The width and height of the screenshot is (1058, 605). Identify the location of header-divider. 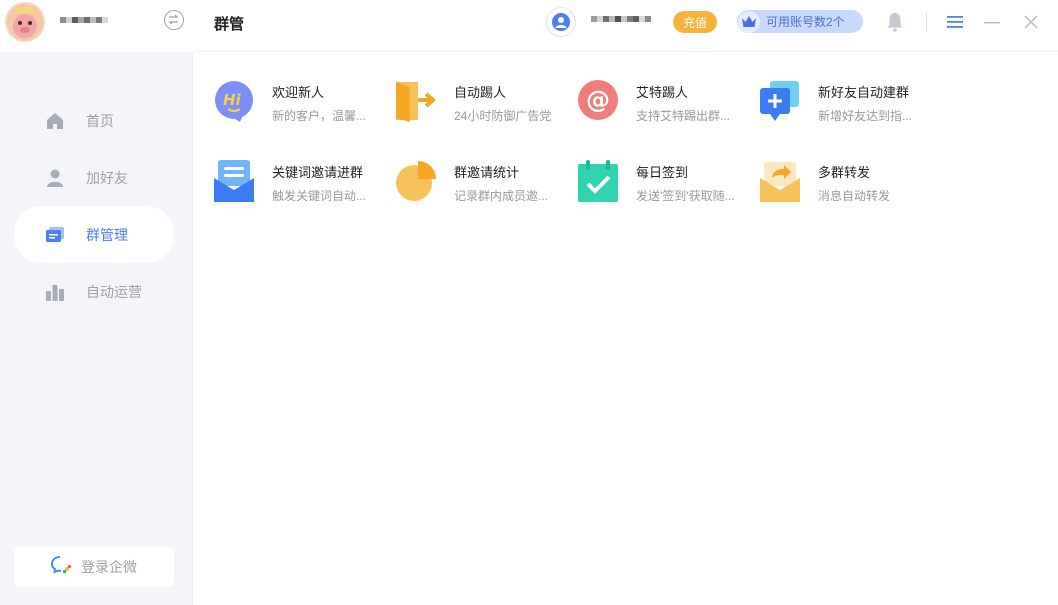
(926, 22).